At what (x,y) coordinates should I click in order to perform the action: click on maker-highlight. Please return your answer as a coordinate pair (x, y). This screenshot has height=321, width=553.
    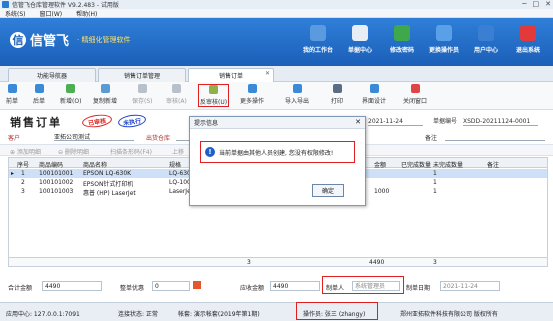
    Looking at the image, I should click on (363, 285).